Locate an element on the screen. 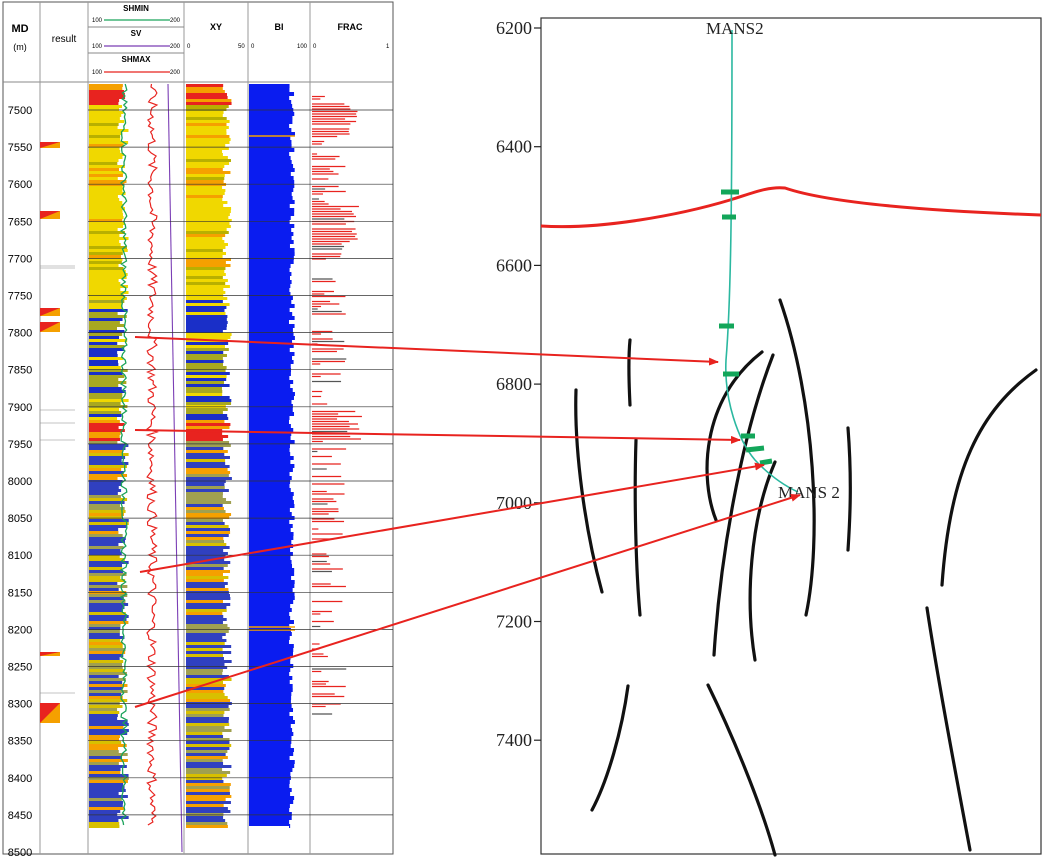 The image size is (1045, 860). well-marker is located at coordinates (755, 449).